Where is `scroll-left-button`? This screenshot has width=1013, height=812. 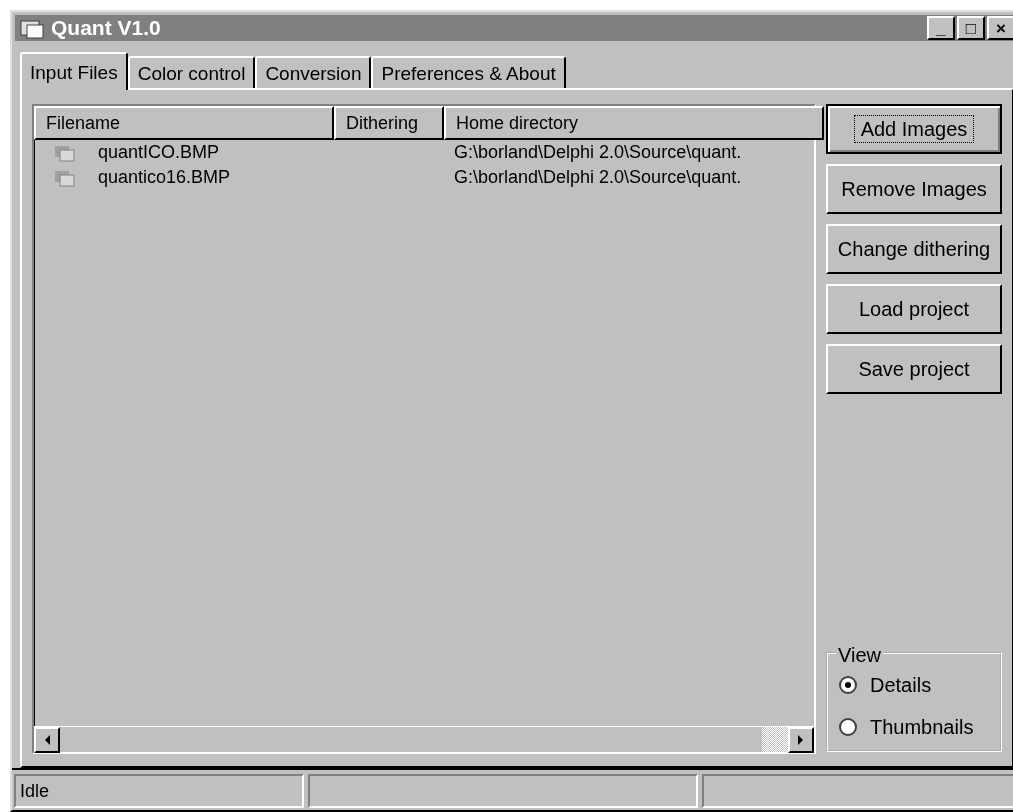
scroll-left-button is located at coordinates (47, 740).